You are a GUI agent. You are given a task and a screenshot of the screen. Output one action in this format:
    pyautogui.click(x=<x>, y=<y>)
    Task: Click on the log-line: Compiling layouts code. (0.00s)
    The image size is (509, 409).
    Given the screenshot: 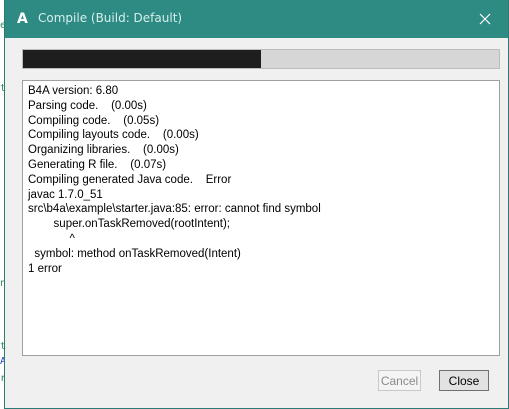 What is the action you would take?
    pyautogui.click(x=113, y=135)
    